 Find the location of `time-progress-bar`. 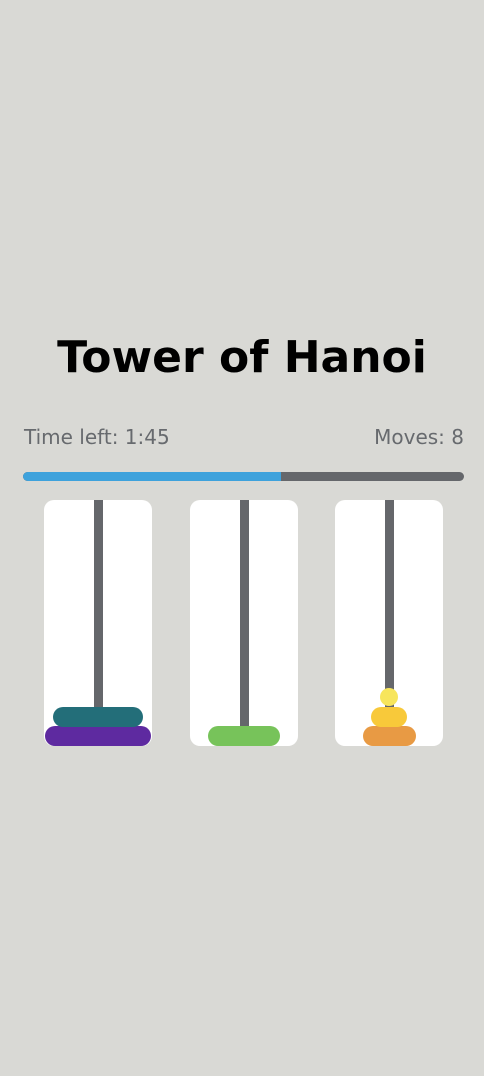

time-progress-bar is located at coordinates (243, 476).